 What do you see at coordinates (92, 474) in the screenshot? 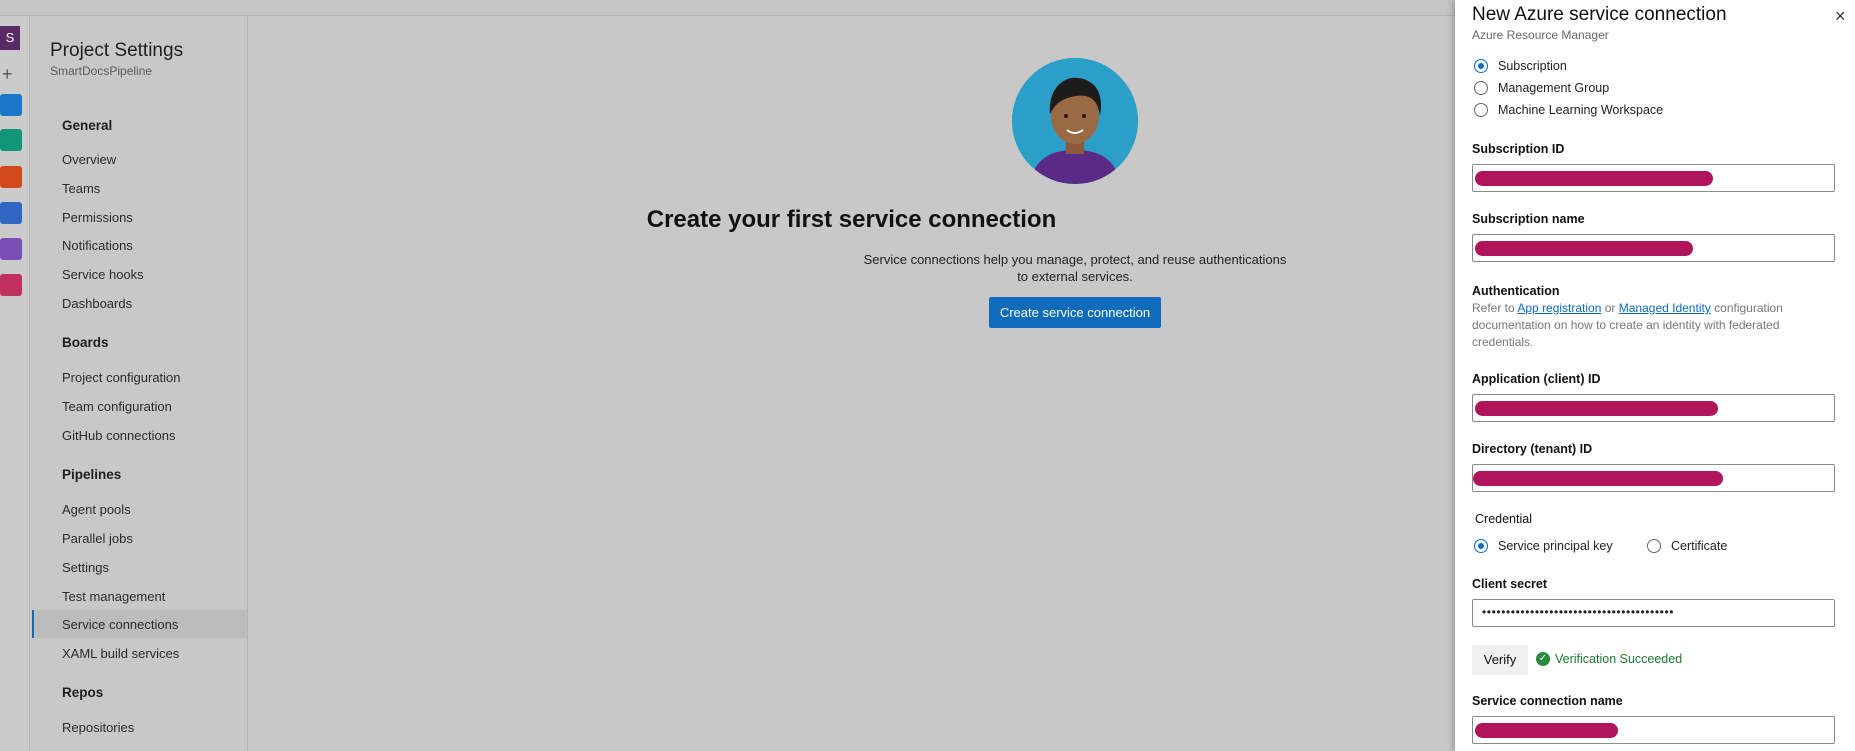
I see `section-pipelines: Pipelines` at bounding box center [92, 474].